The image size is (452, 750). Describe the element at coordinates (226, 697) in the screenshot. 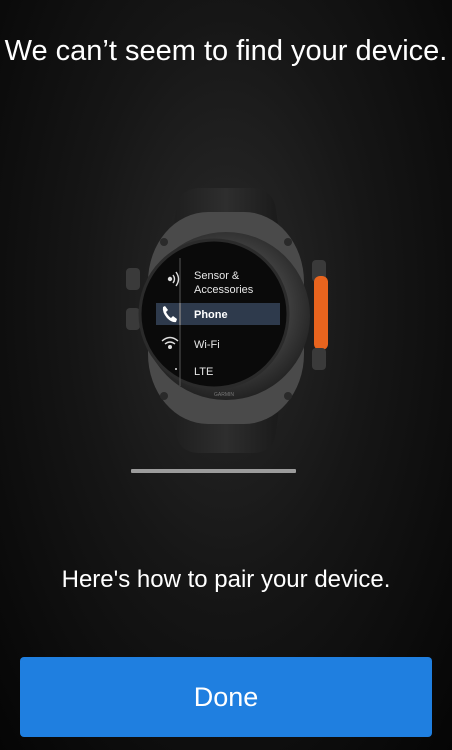

I see `done-button: Done` at that location.